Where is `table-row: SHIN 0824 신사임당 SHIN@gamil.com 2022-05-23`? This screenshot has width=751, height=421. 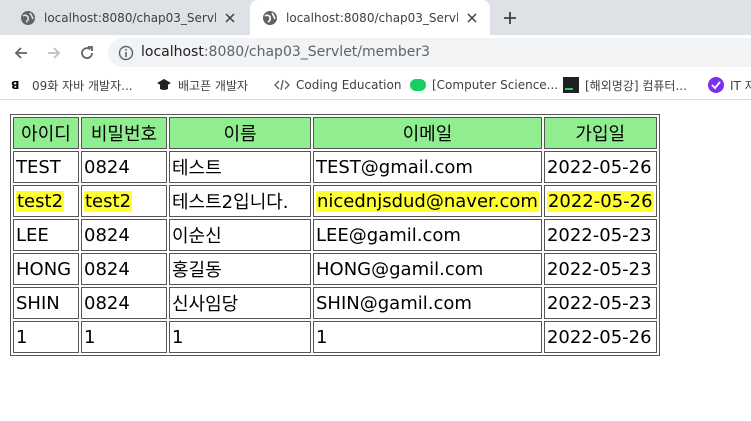 table-row: SHIN 0824 신사임당 SHIN@gamil.com 2022-05-23 is located at coordinates (335, 303).